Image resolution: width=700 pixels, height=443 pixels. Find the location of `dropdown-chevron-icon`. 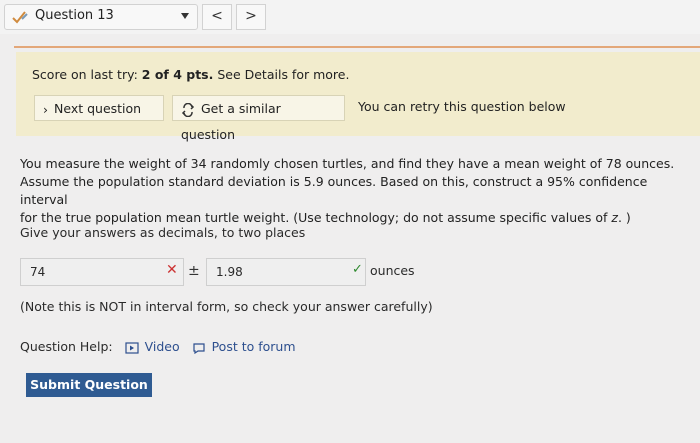

dropdown-chevron-icon is located at coordinates (185, 16).